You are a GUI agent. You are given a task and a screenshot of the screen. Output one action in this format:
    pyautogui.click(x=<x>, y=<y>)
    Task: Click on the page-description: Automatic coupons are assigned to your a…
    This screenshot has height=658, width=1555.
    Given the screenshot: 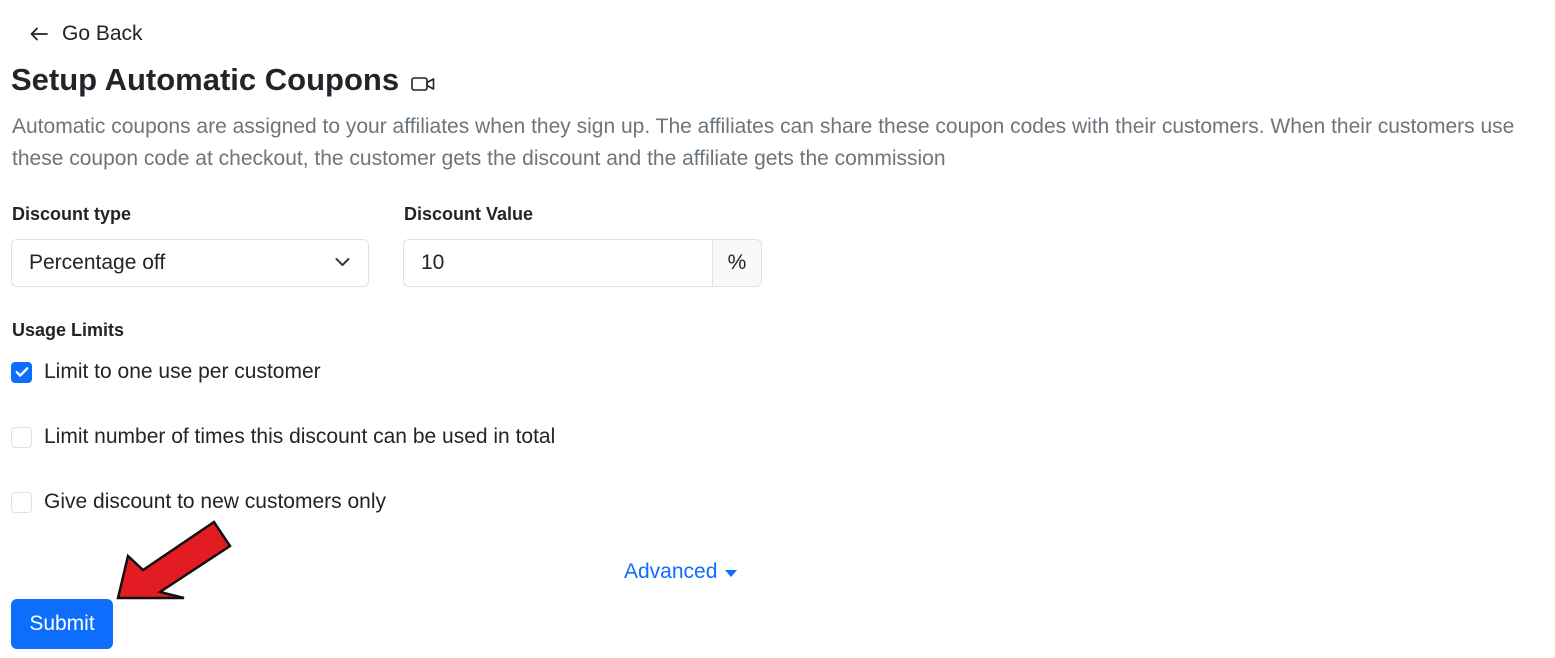 What is the action you would take?
    pyautogui.click(x=763, y=142)
    